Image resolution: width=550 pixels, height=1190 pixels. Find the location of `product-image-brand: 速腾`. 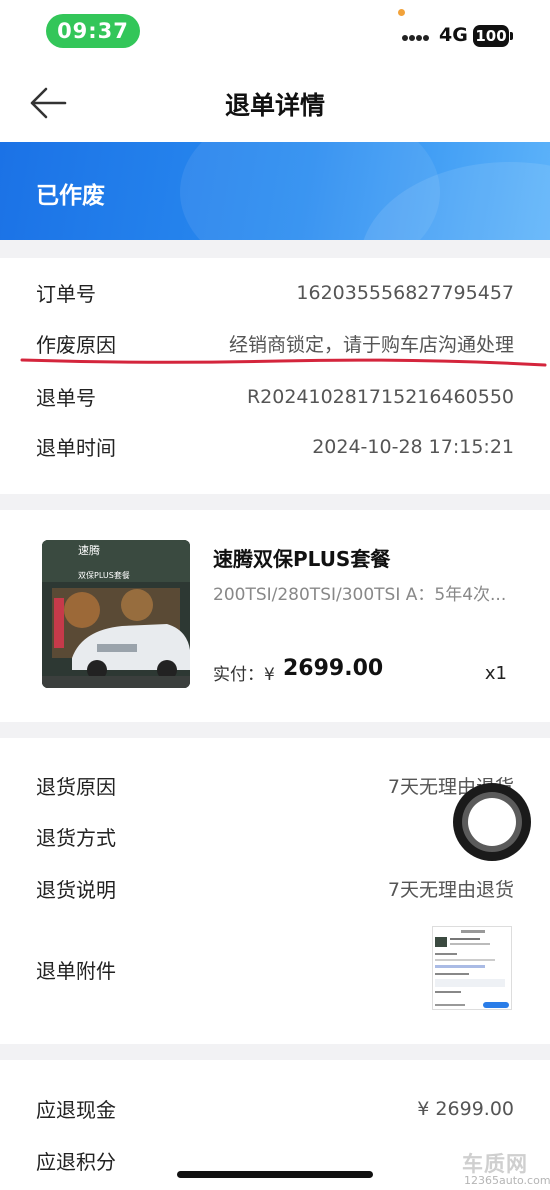

product-image-brand: 速腾 is located at coordinates (89, 550).